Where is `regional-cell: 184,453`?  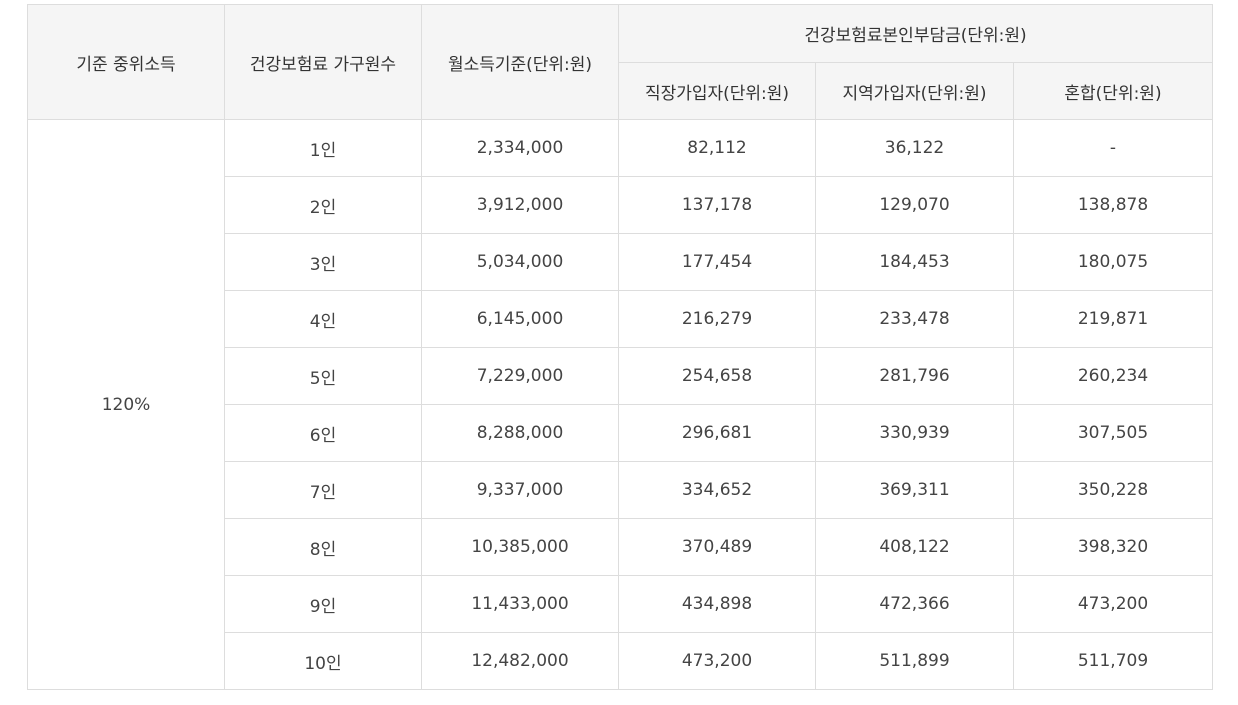
regional-cell: 184,453 is located at coordinates (914, 262).